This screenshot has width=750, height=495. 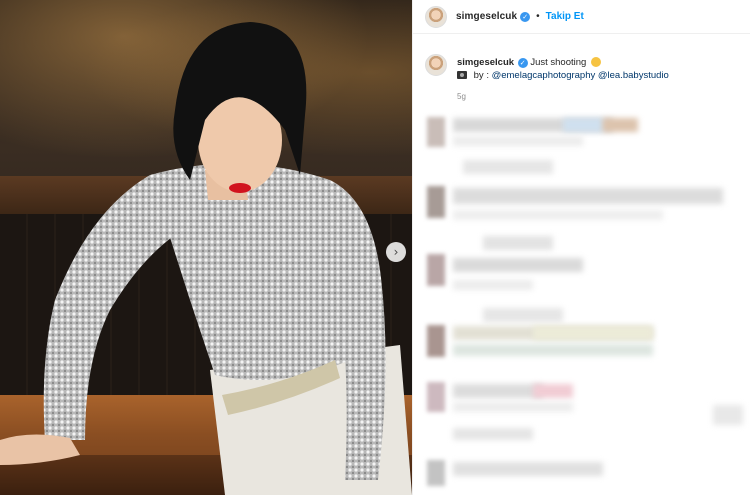 I want to click on camera-emoji-icon, so click(x=462, y=75).